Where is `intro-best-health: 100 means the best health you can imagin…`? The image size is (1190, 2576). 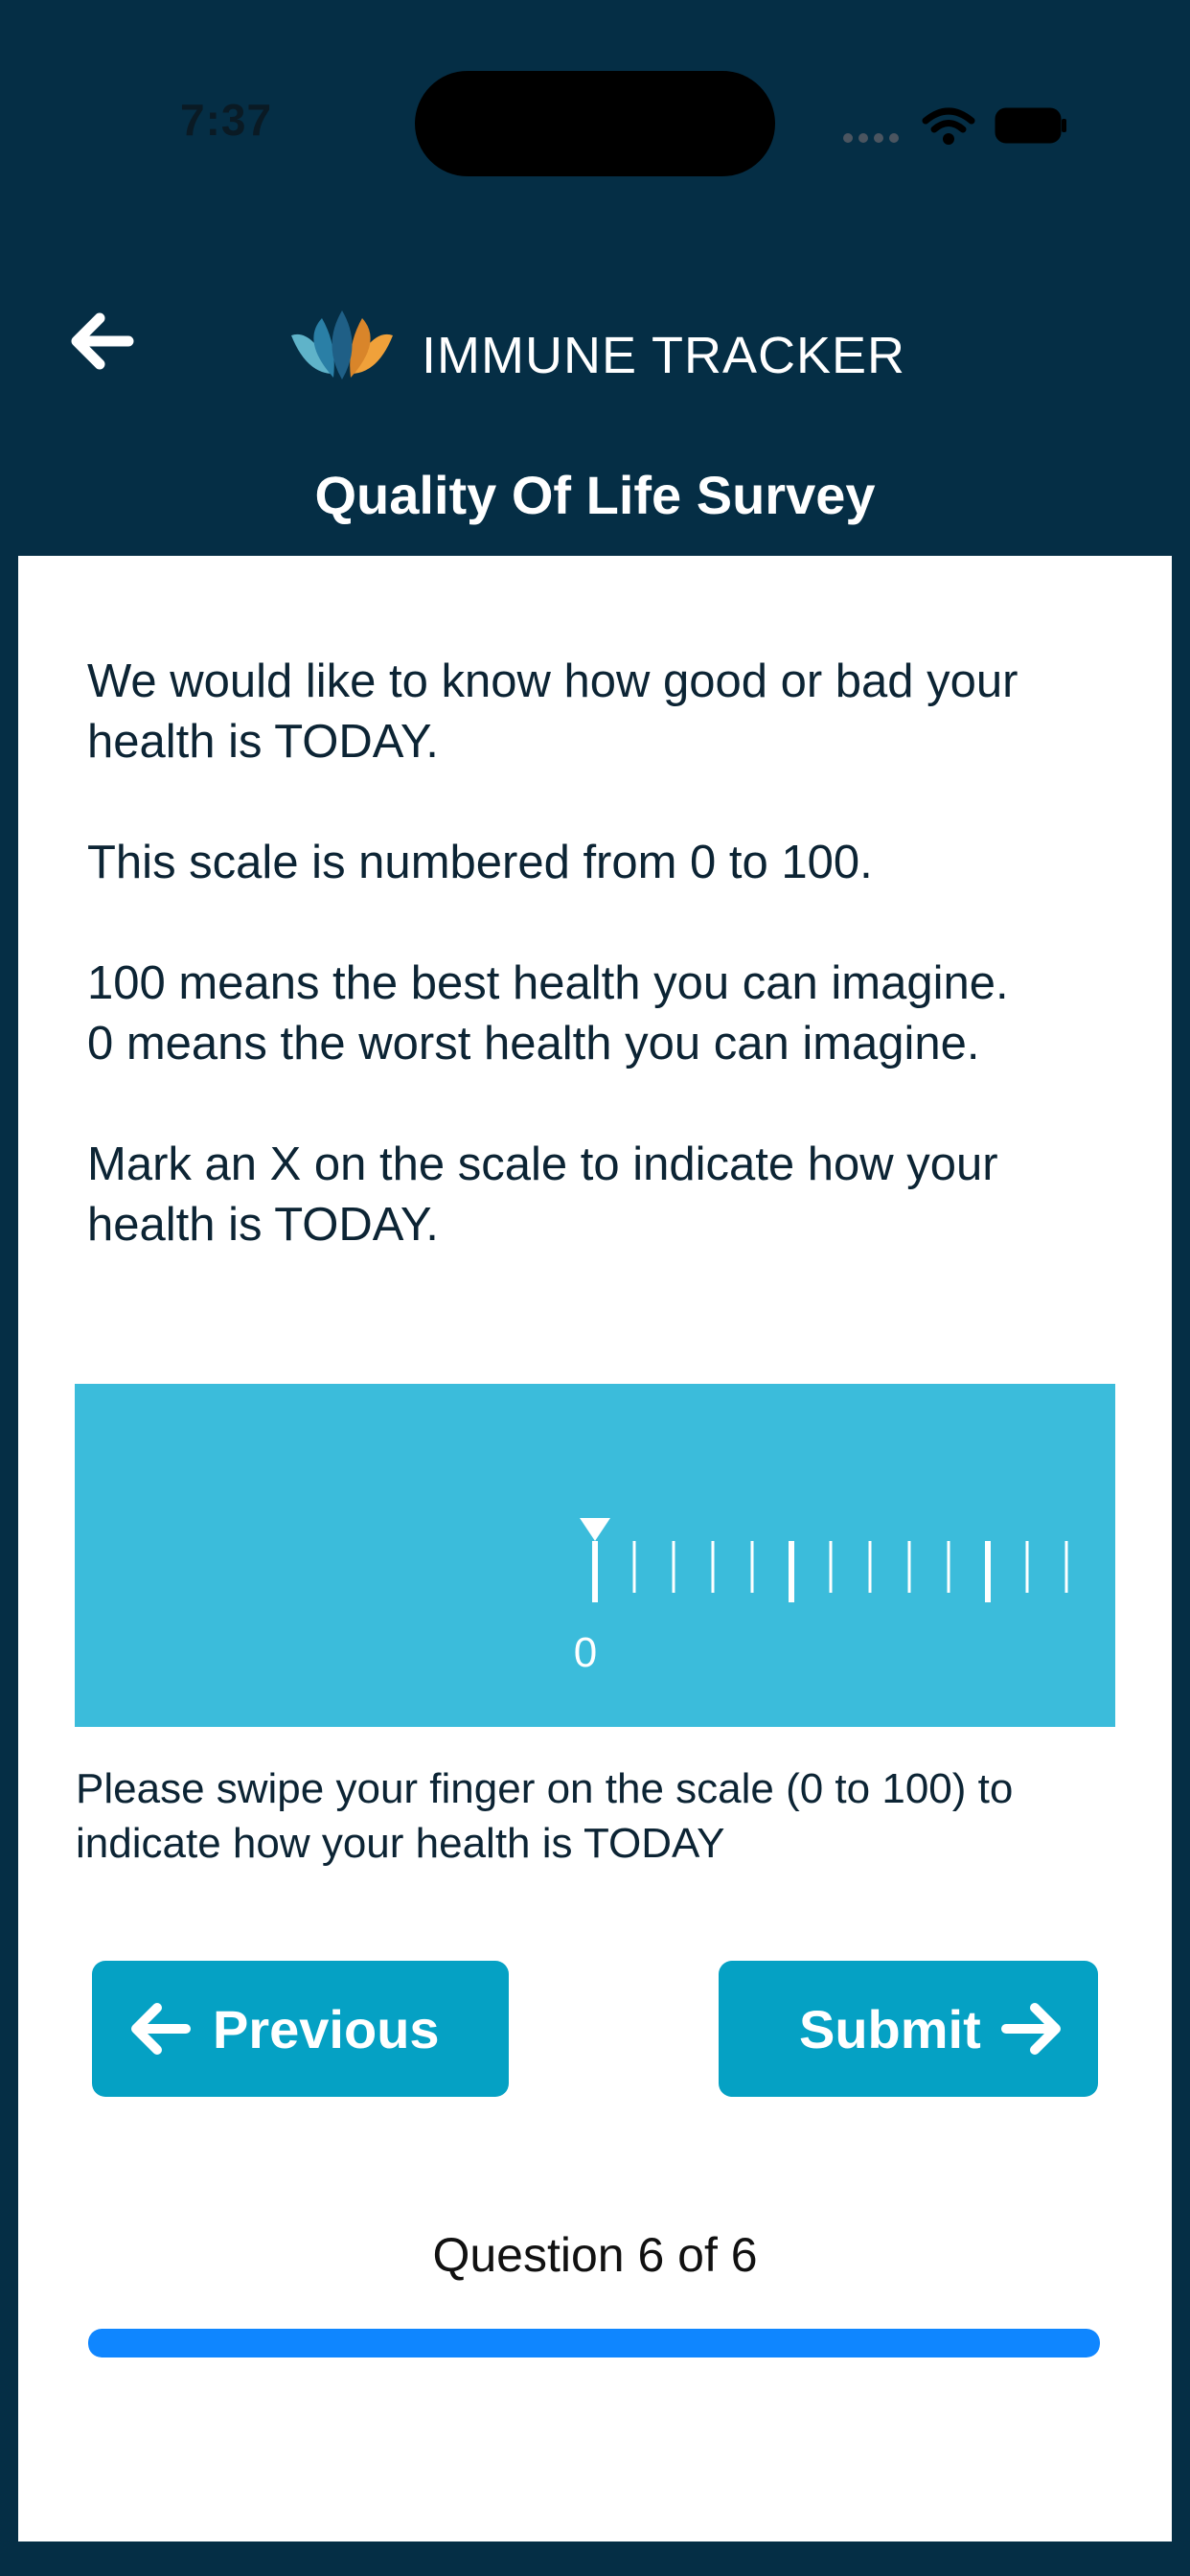
intro-best-health: 100 means the best health you can imagin… is located at coordinates (548, 983).